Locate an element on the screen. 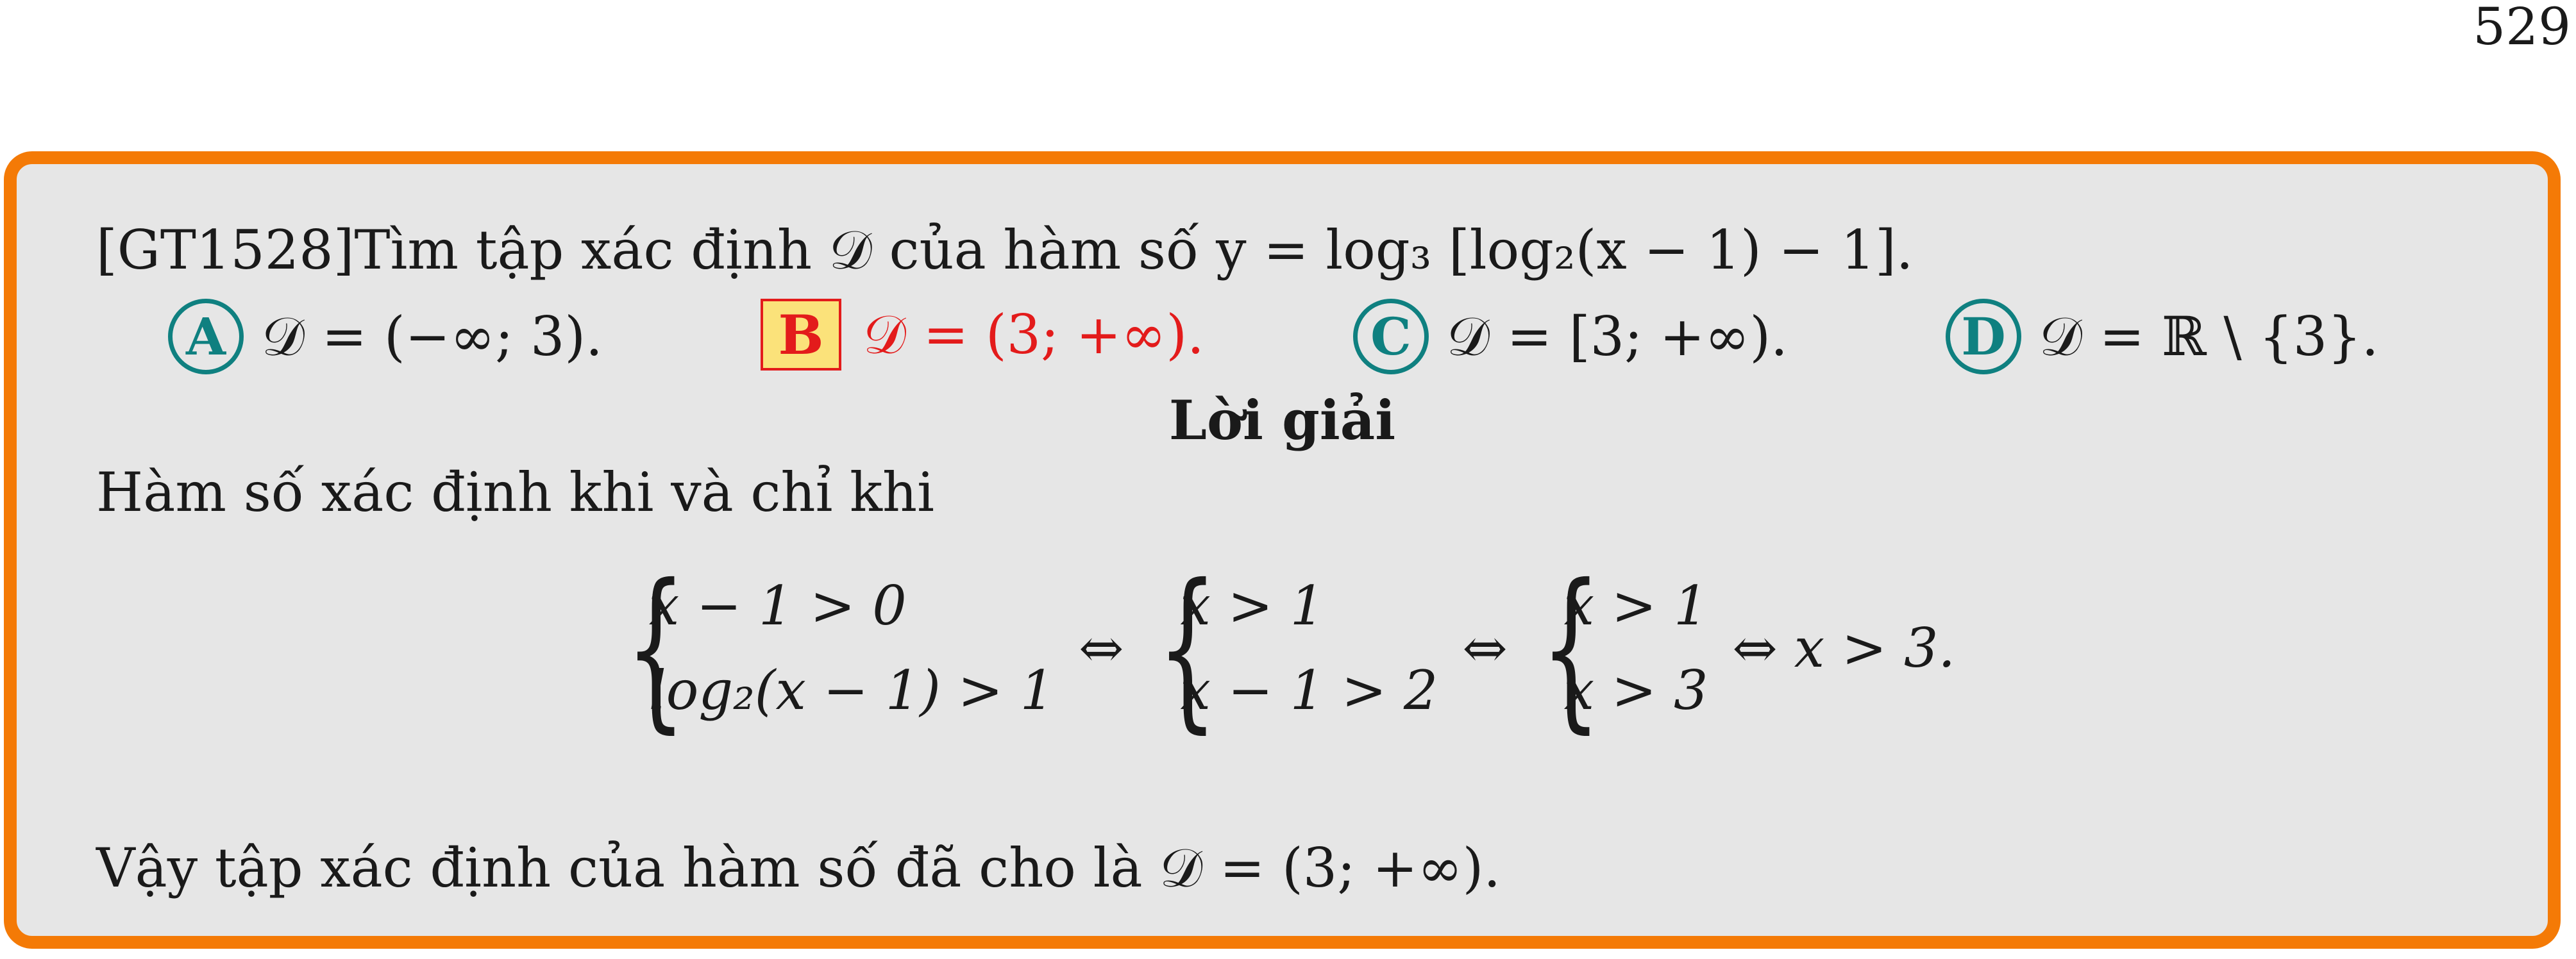 This screenshot has width=2576, height=959. choice-b: B 𝒟 = (3; +∞). is located at coordinates (982, 335).